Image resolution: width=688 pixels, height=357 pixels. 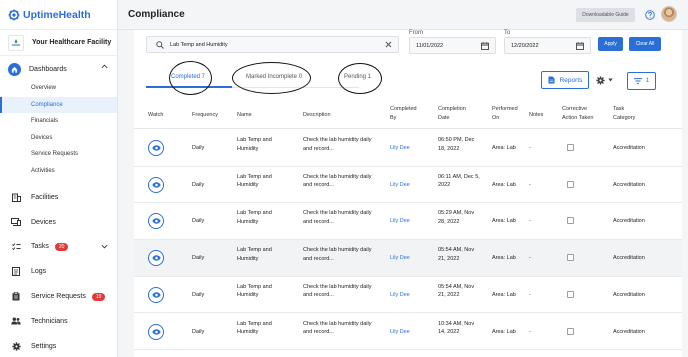 What do you see at coordinates (61, 246) in the screenshot?
I see `tasks-count-badge: 20` at bounding box center [61, 246].